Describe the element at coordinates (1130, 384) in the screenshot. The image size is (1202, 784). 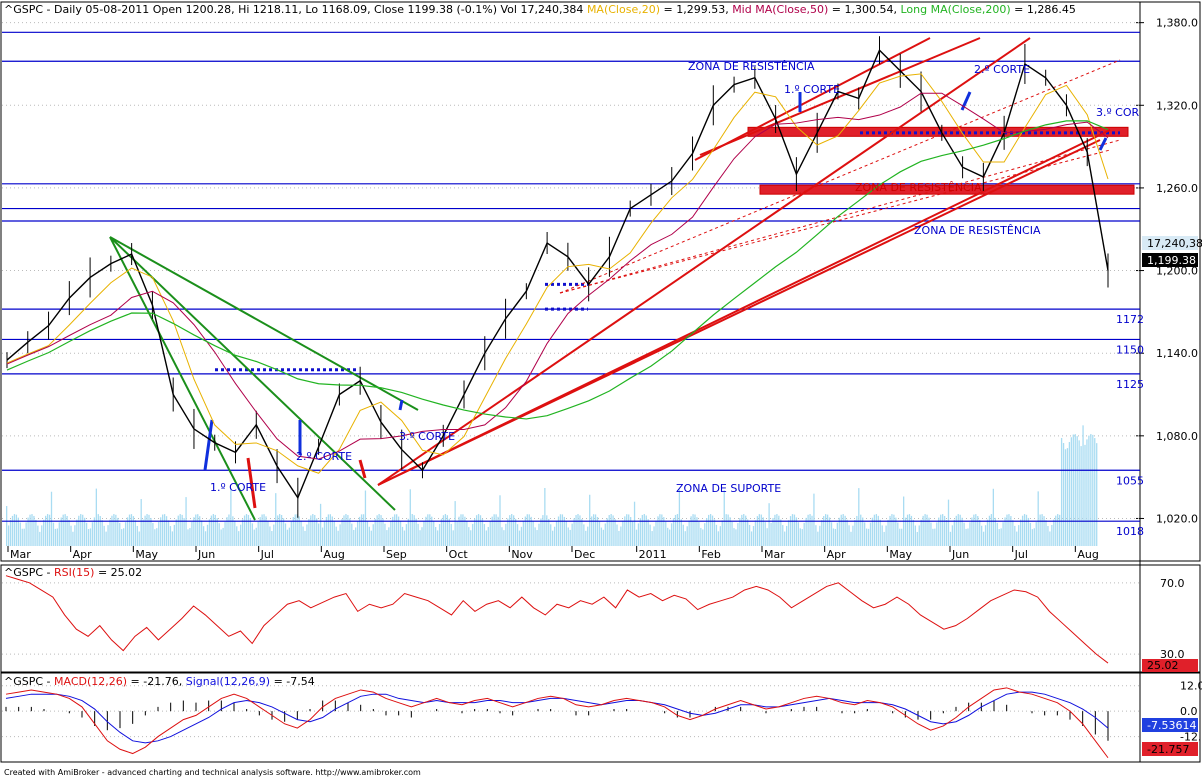
I see `level-label: 1125` at that location.